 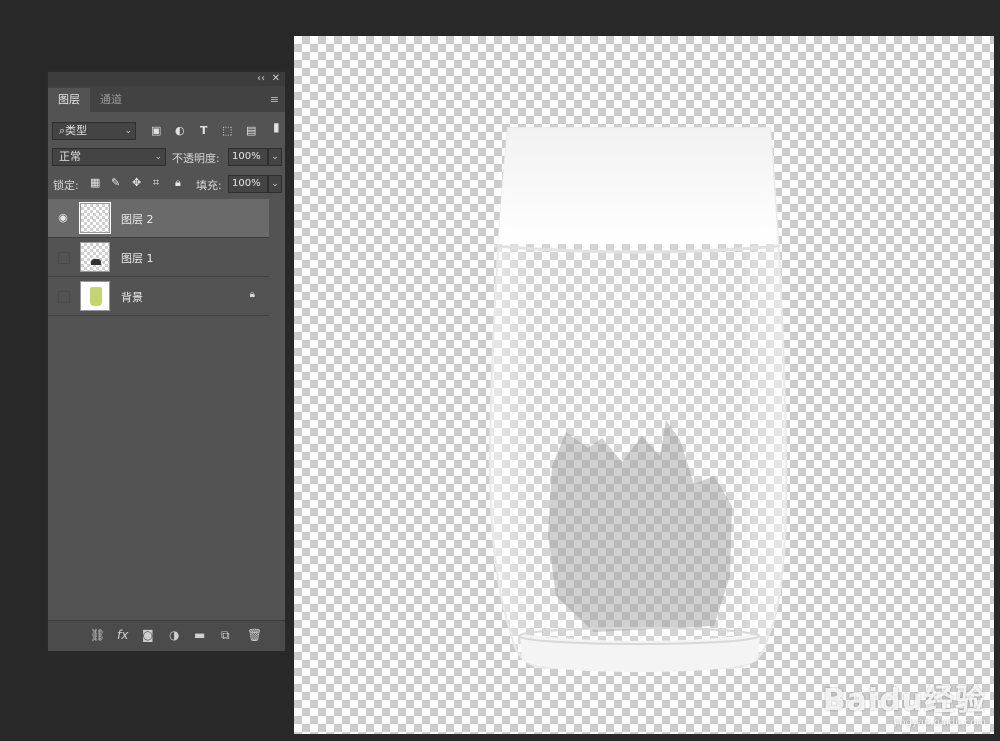 I want to click on layer-row: 图层 1, so click(x=158, y=257).